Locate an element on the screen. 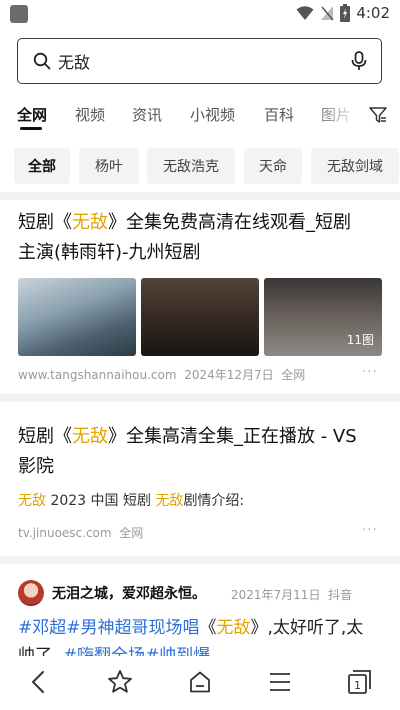  tab-count: 1 is located at coordinates (357, 685).